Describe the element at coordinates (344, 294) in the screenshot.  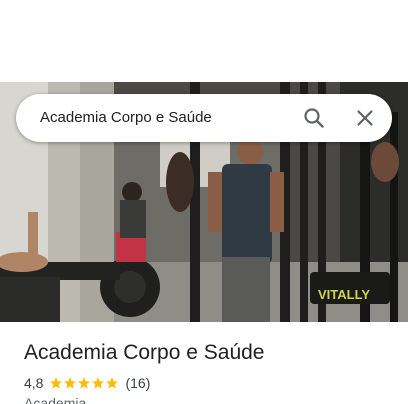
I see `photo-sign-text: VITALLY` at that location.